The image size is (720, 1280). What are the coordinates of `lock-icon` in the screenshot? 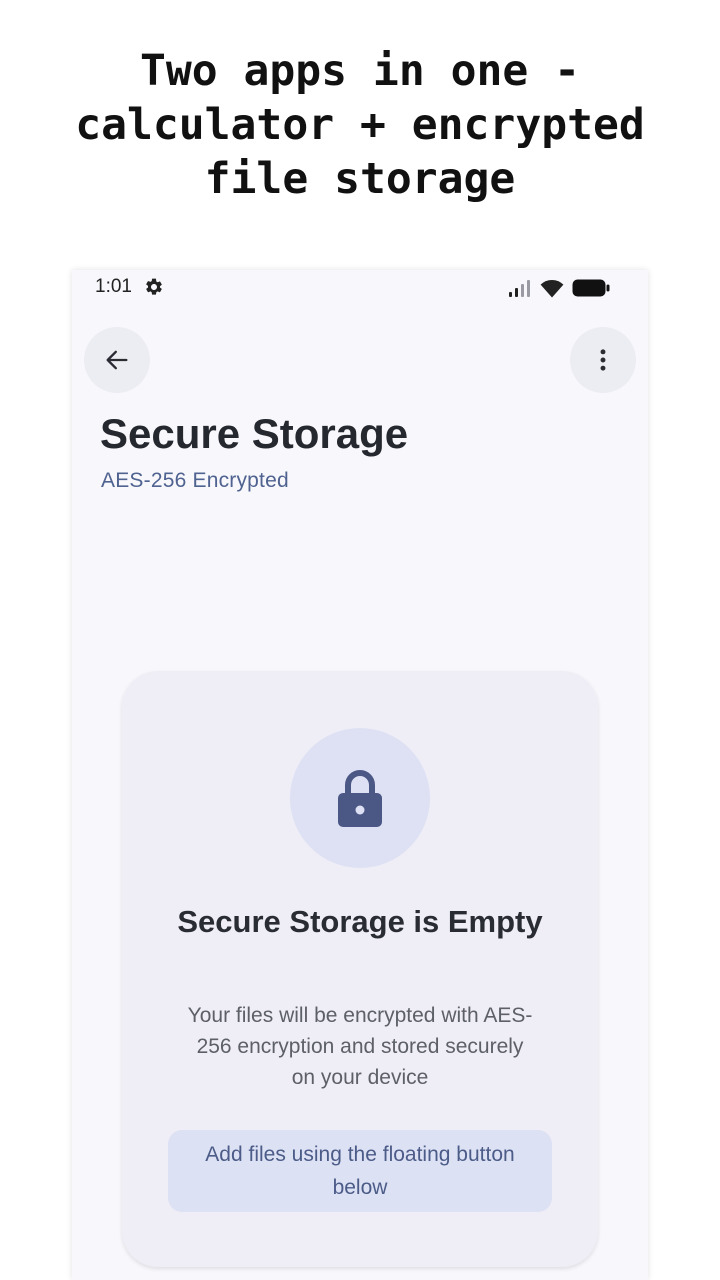 It's located at (360, 798).